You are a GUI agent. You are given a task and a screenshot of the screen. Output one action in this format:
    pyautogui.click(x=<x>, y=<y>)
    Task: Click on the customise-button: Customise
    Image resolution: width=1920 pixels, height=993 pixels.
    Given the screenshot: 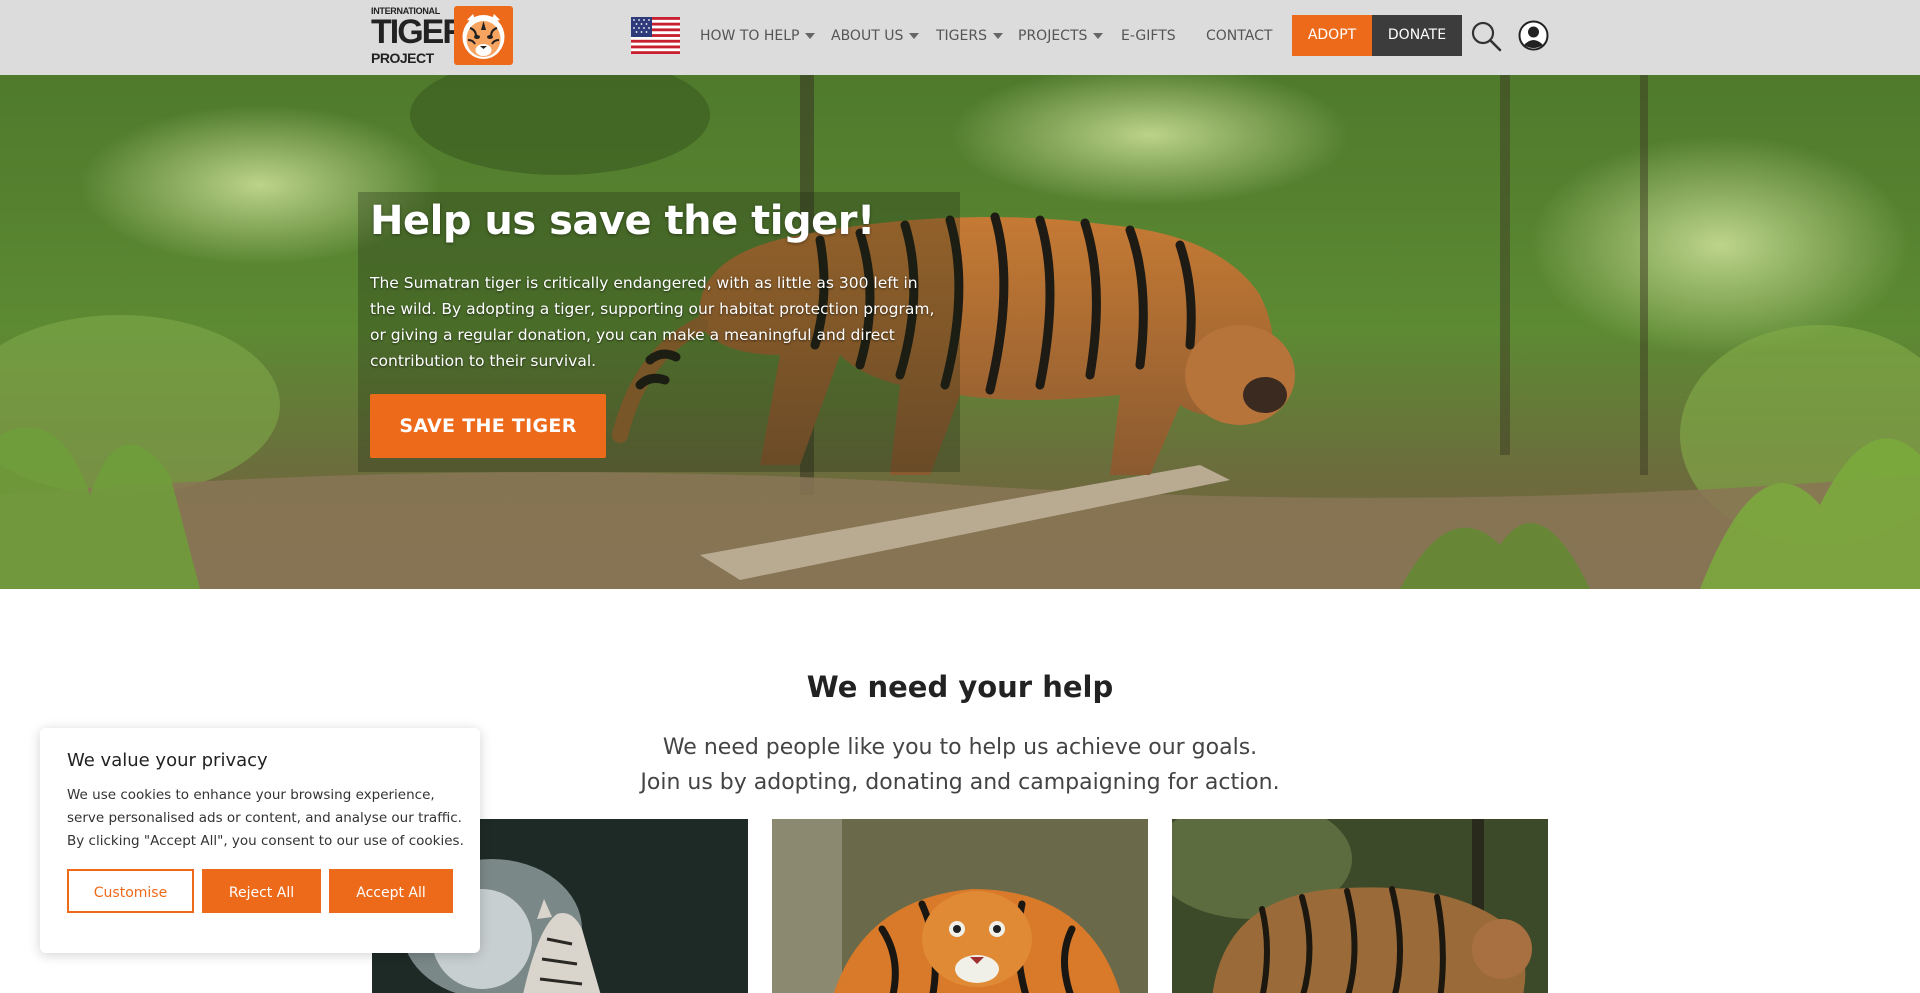 What is the action you would take?
    pyautogui.click(x=130, y=891)
    